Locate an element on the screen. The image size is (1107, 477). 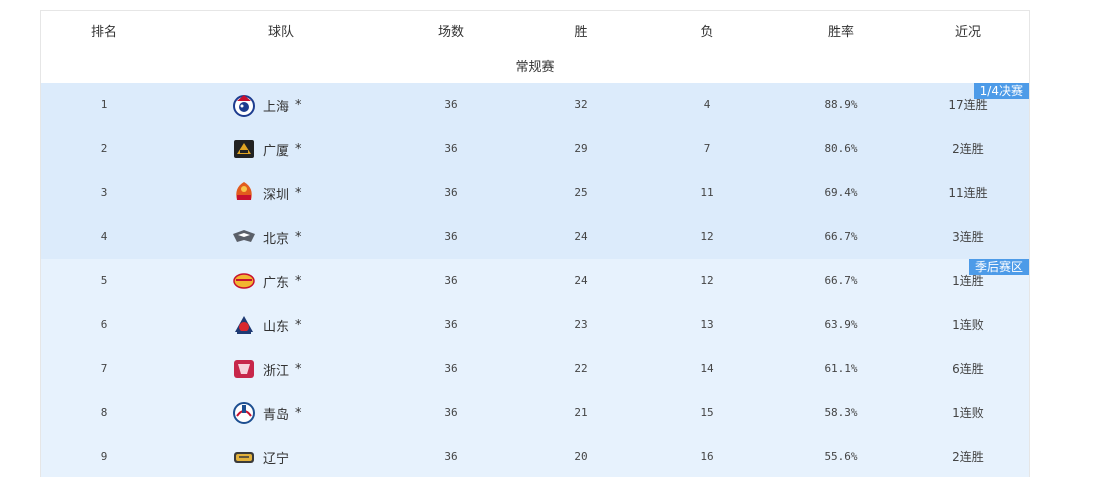
rank-cell: 7 is located at coordinates (104, 368).